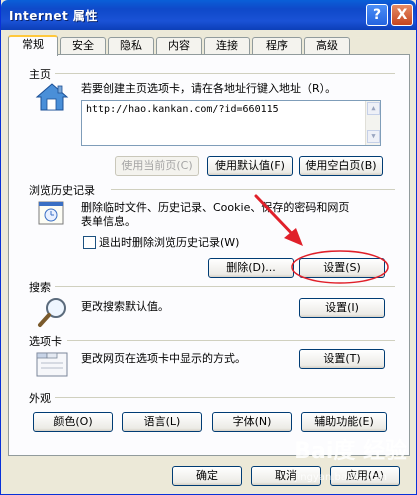  What do you see at coordinates (227, 46) in the screenshot?
I see `tab-connections: 连接` at bounding box center [227, 46].